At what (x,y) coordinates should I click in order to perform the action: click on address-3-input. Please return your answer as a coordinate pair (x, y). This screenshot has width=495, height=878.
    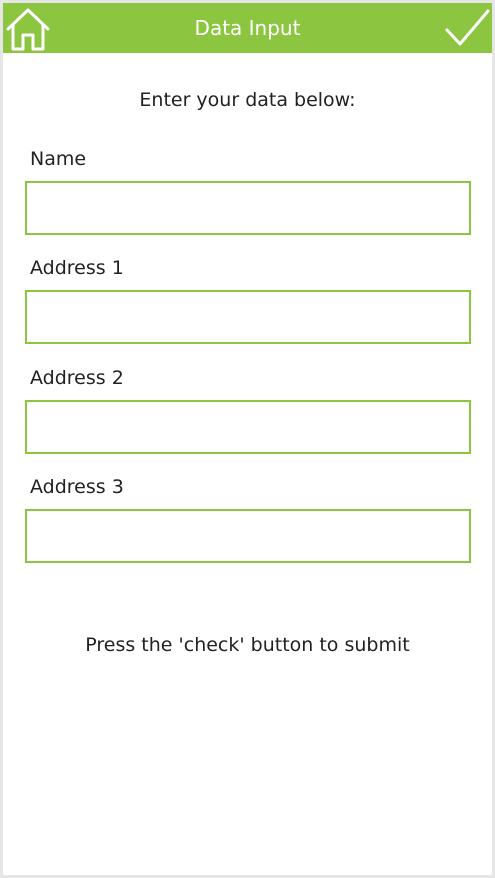
    Looking at the image, I should click on (248, 536).